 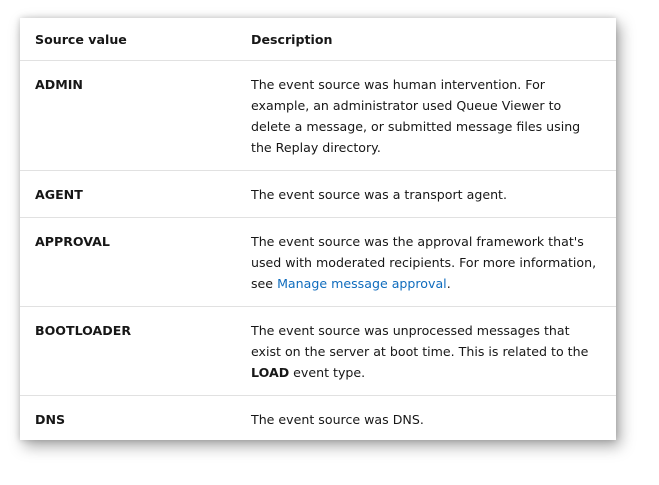 I want to click on description-cell: The event source was a transport agent., so click(x=433, y=194).